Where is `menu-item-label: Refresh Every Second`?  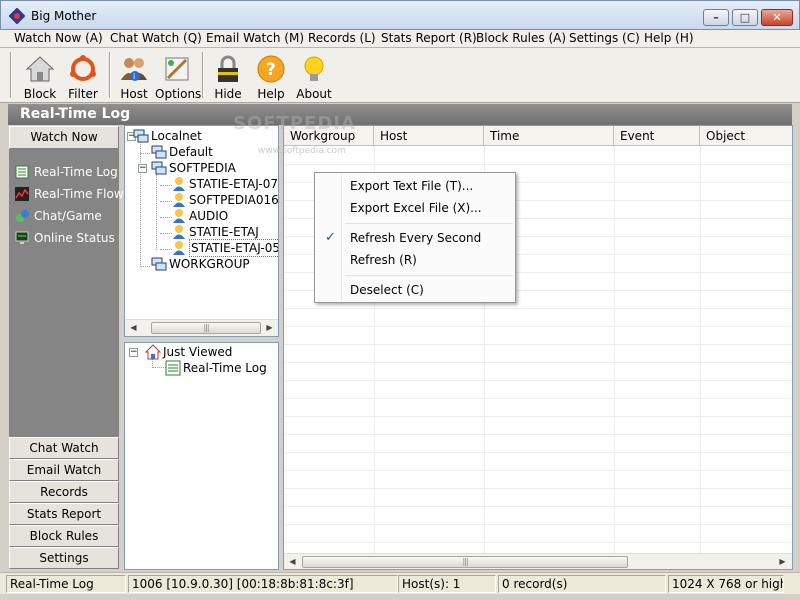
menu-item-label: Refresh Every Second is located at coordinates (416, 238).